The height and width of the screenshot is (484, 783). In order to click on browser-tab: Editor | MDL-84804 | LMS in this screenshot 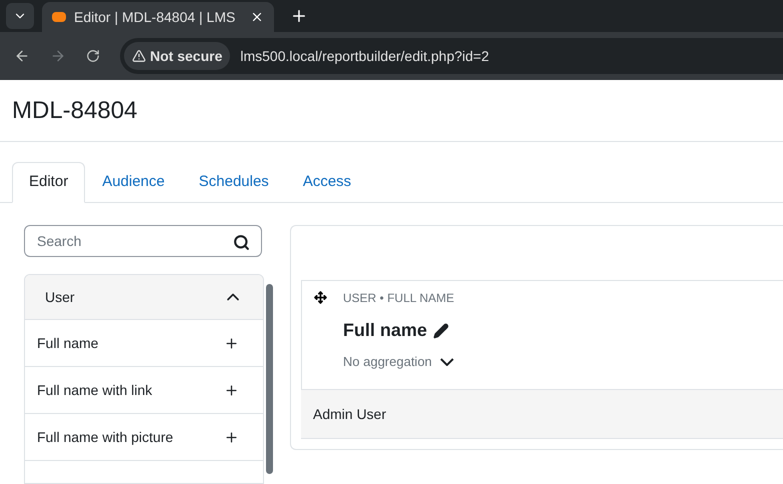, I will do `click(158, 17)`.